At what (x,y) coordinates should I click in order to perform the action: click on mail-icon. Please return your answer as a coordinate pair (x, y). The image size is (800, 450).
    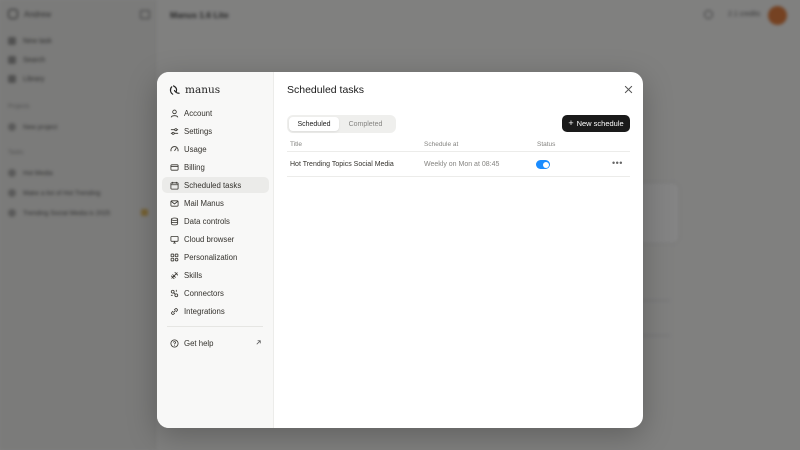
    Looking at the image, I should click on (174, 203).